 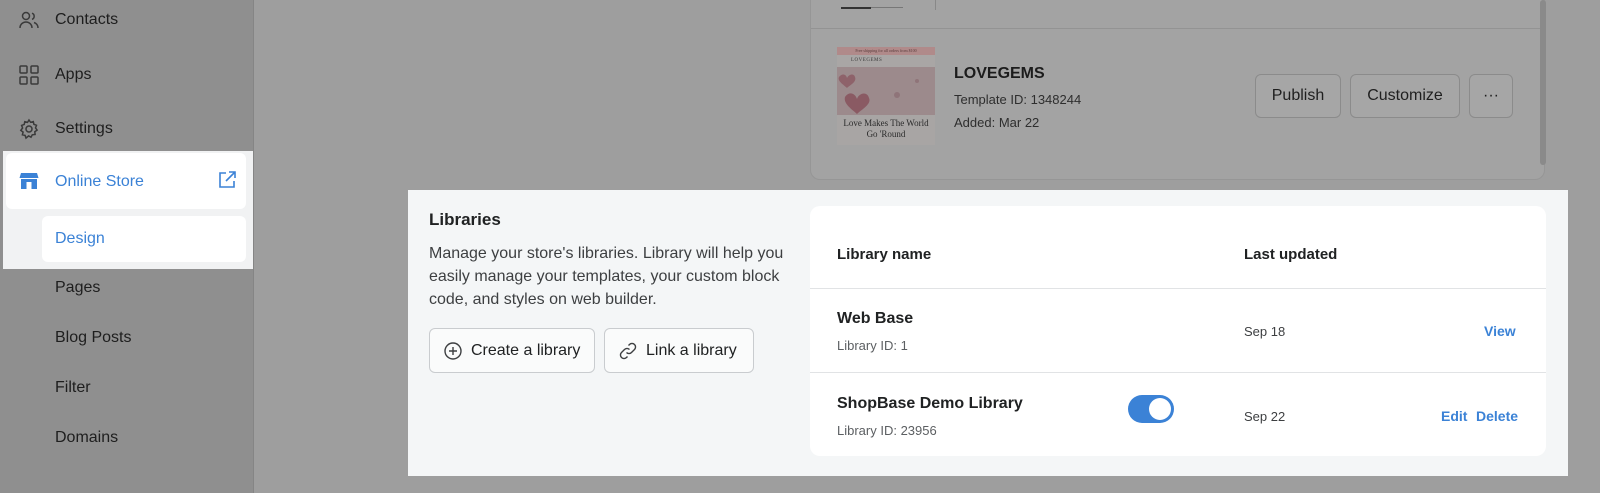 I want to click on sidebar-item-domains: Domains, so click(x=86, y=438).